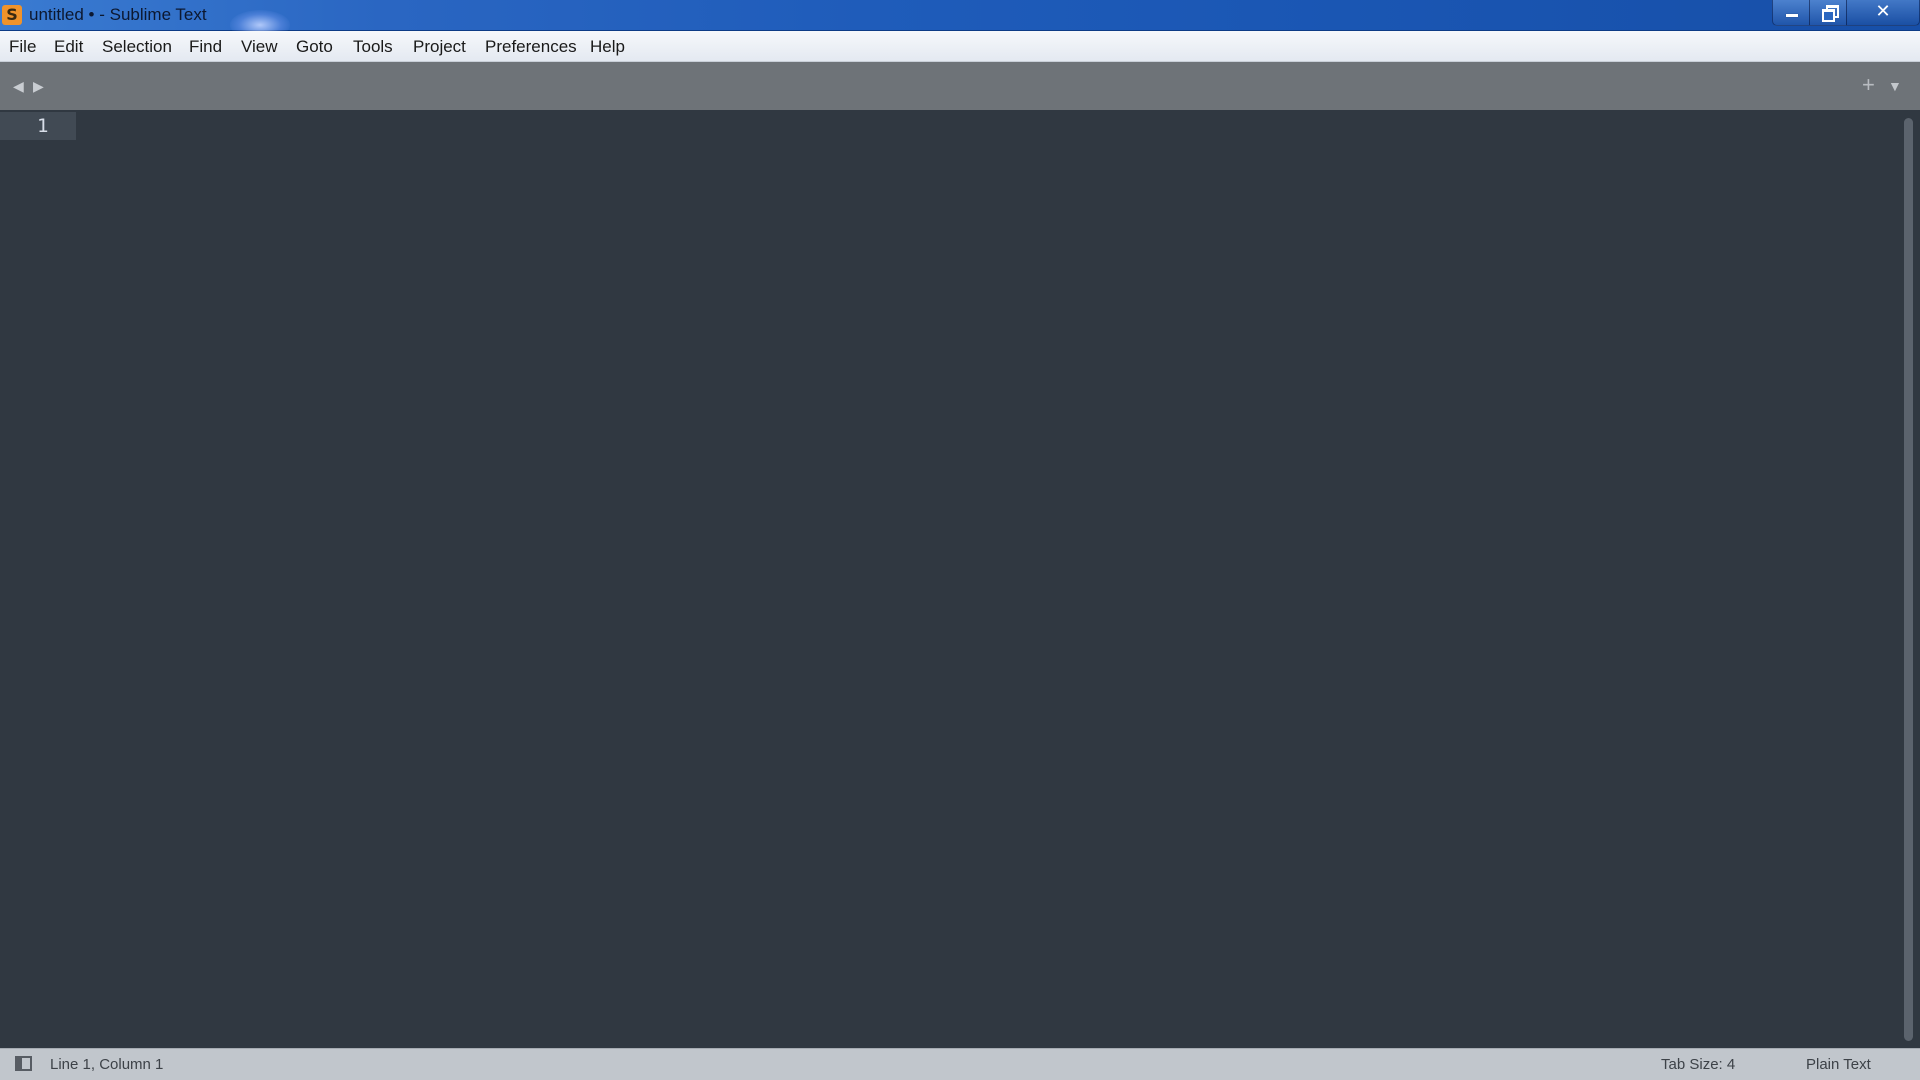 The height and width of the screenshot is (1080, 1920). I want to click on menu-goto: Goto, so click(314, 47).